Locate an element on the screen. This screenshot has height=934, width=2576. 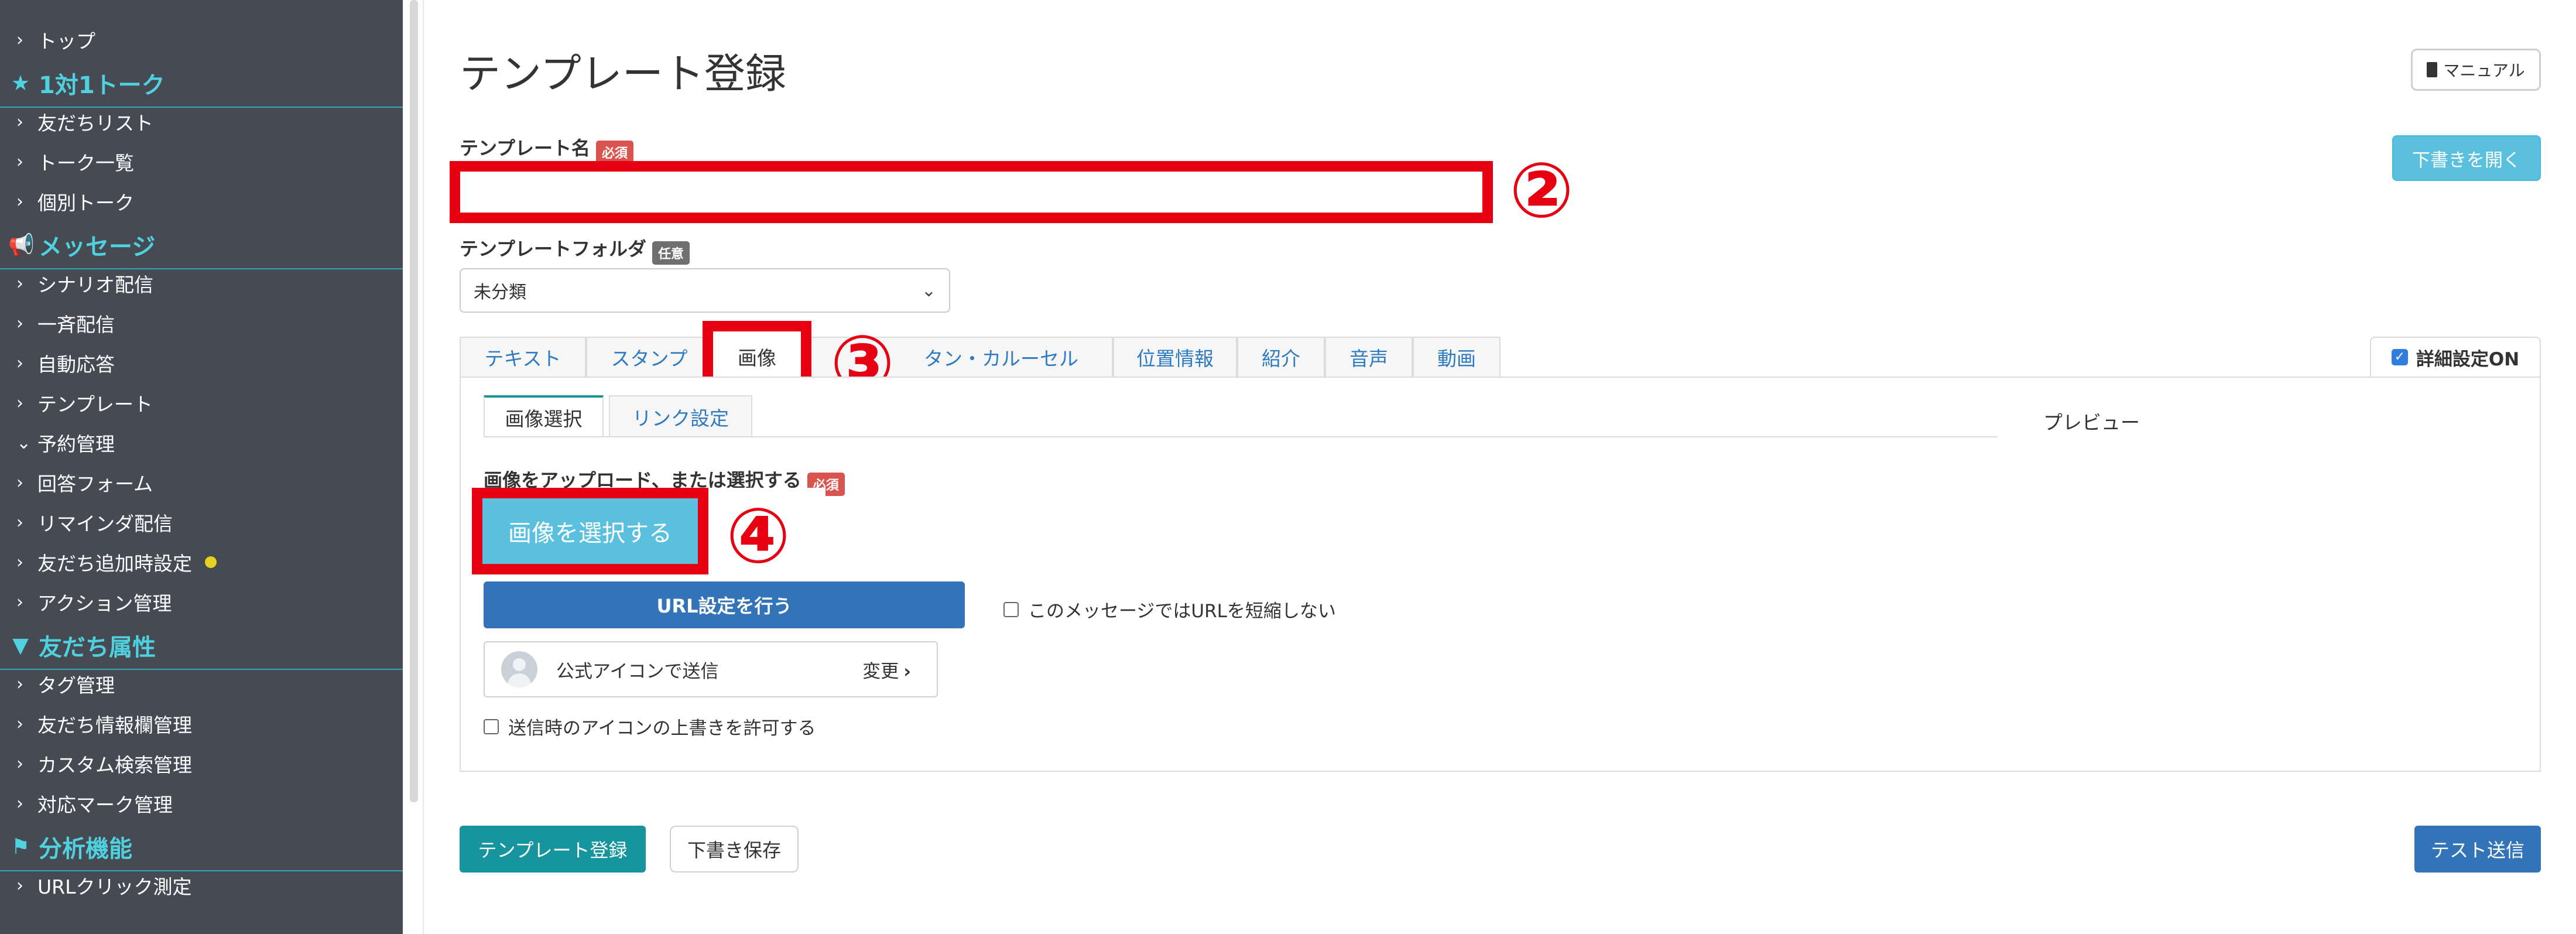
sidebar-item-16: › タグ管理 is located at coordinates (201, 684).